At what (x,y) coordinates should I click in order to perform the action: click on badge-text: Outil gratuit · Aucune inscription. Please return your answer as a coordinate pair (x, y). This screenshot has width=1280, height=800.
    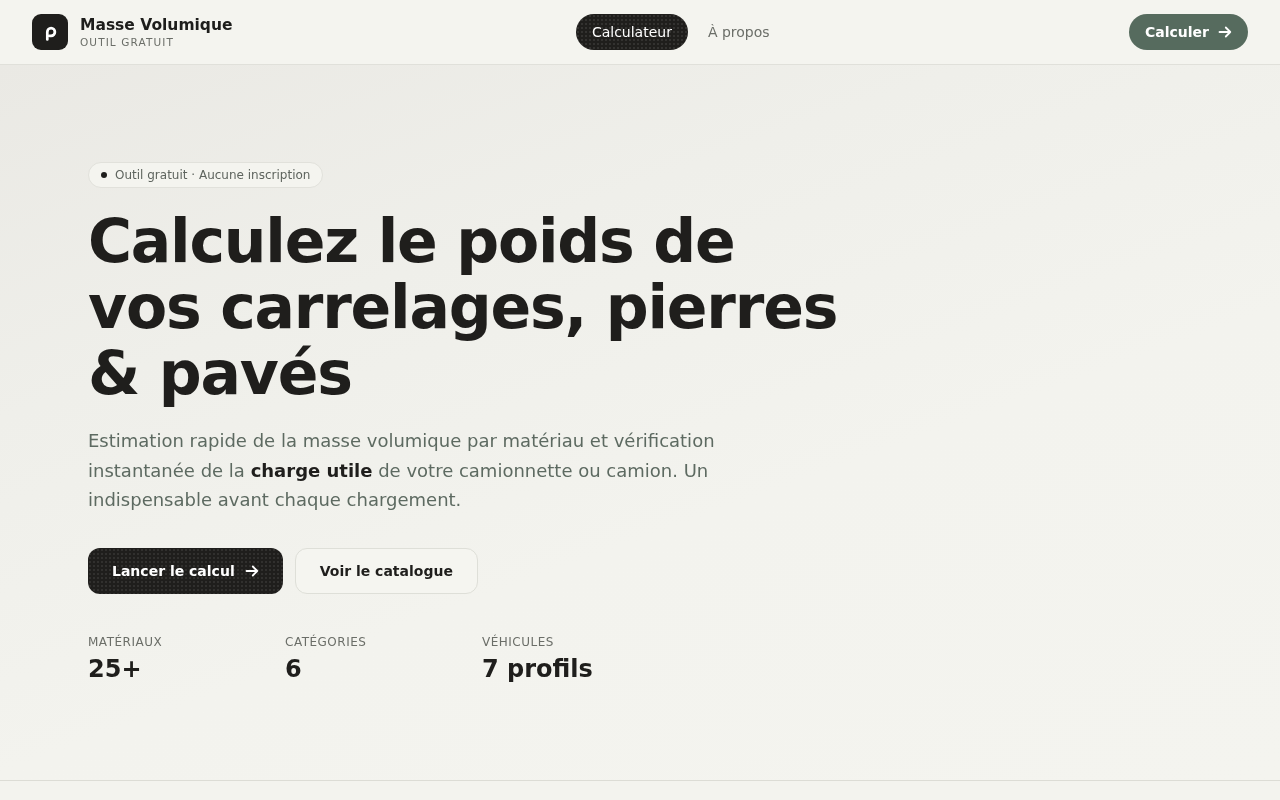
    Looking at the image, I should click on (213, 175).